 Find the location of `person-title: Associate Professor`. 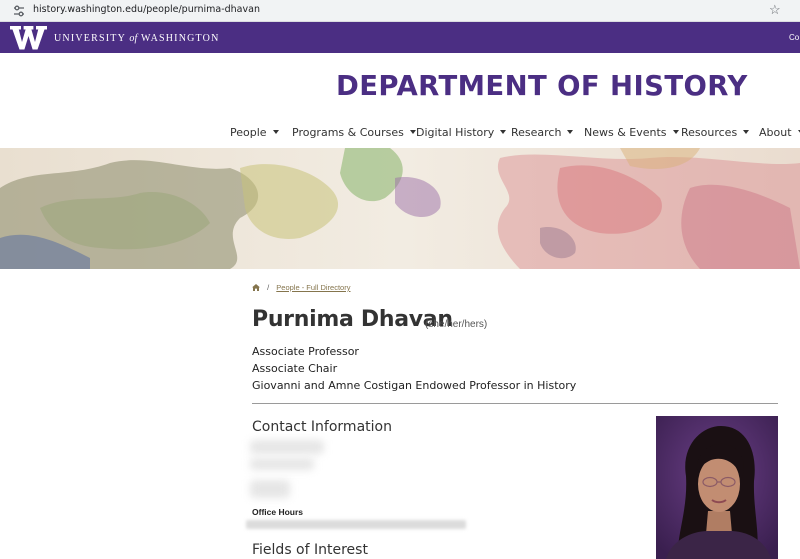

person-title: Associate Professor is located at coordinates (305, 351).